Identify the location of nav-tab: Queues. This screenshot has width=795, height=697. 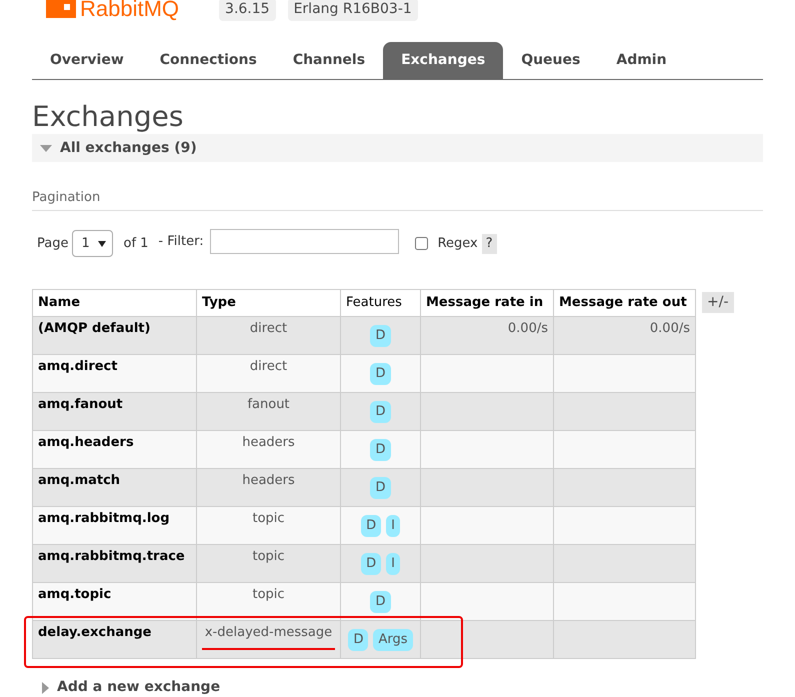
(550, 60).